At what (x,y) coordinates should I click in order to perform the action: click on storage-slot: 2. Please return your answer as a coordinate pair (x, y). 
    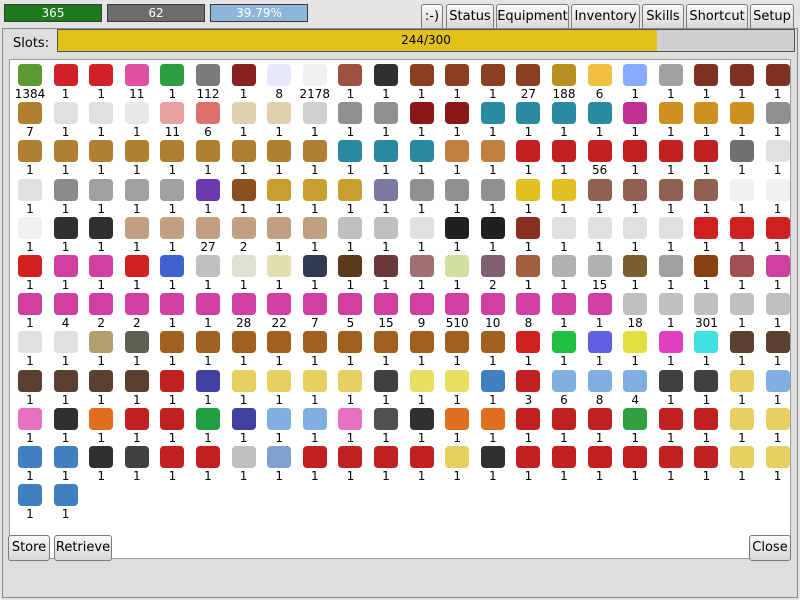
    Looking at the image, I should click on (101, 310).